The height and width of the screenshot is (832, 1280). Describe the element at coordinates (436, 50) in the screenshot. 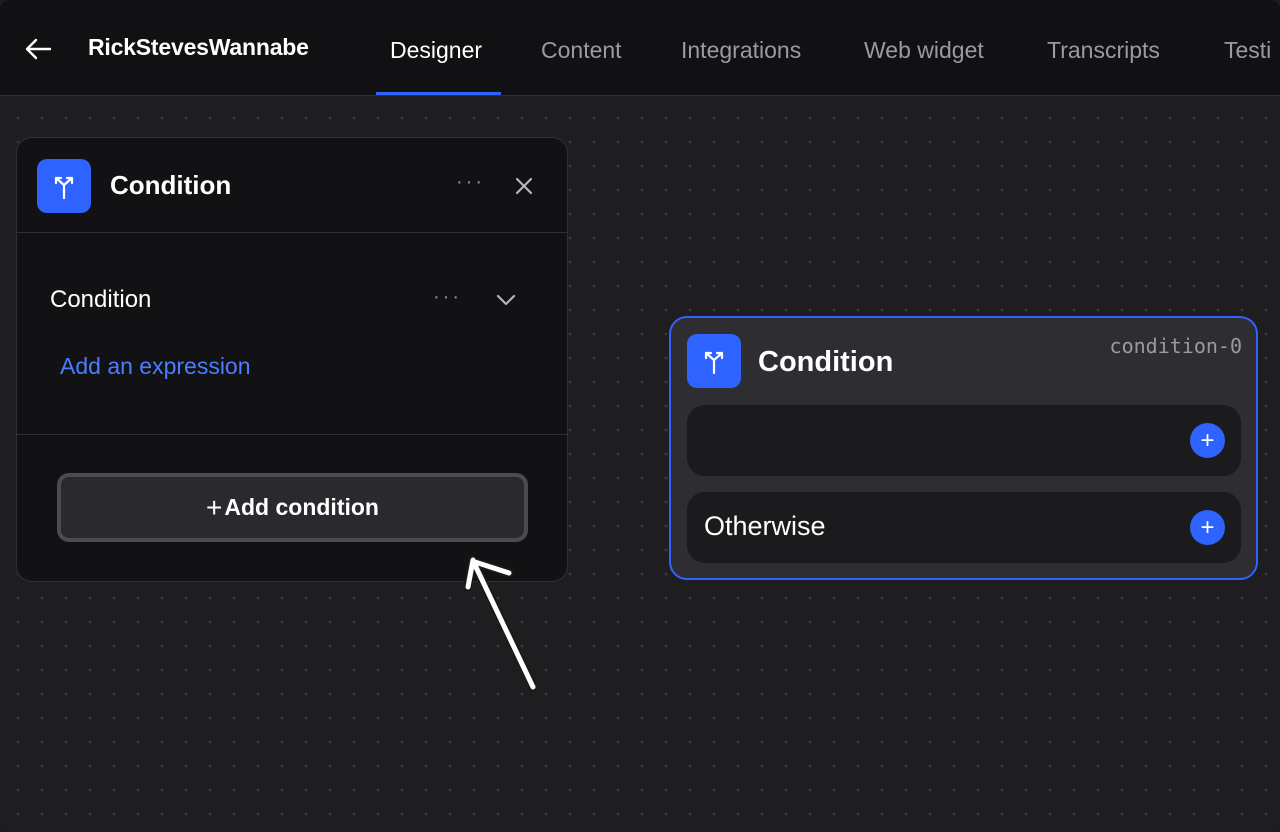

I see `tab-designer: Designer` at that location.